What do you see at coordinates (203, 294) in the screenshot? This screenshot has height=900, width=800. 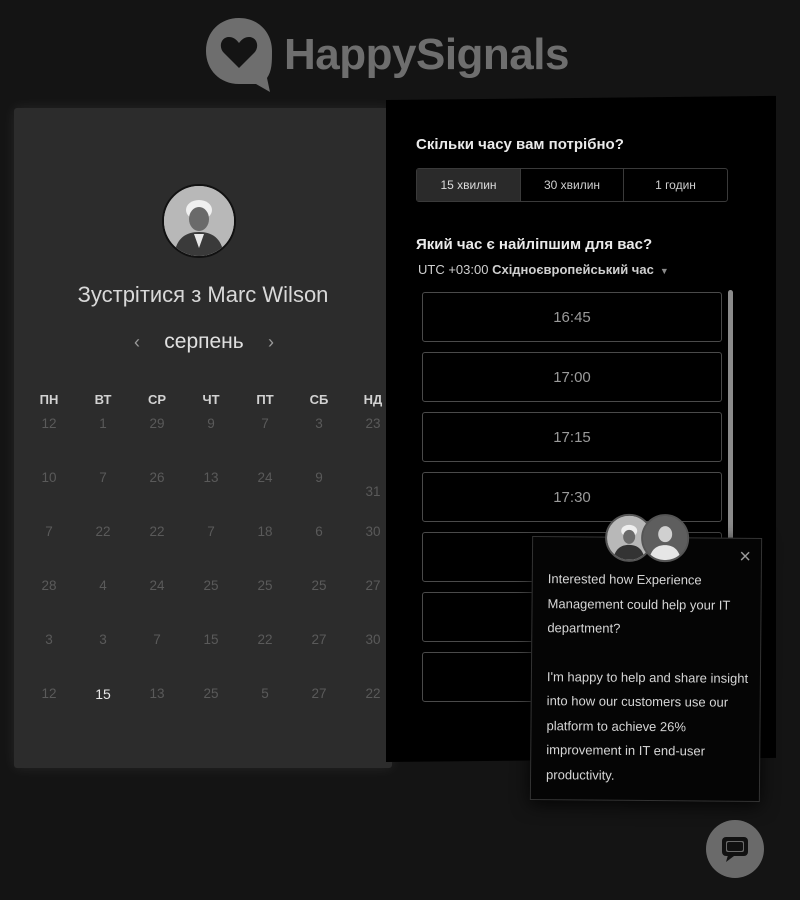 I see `host-title: Зустрітися з Marc Wilson` at bounding box center [203, 294].